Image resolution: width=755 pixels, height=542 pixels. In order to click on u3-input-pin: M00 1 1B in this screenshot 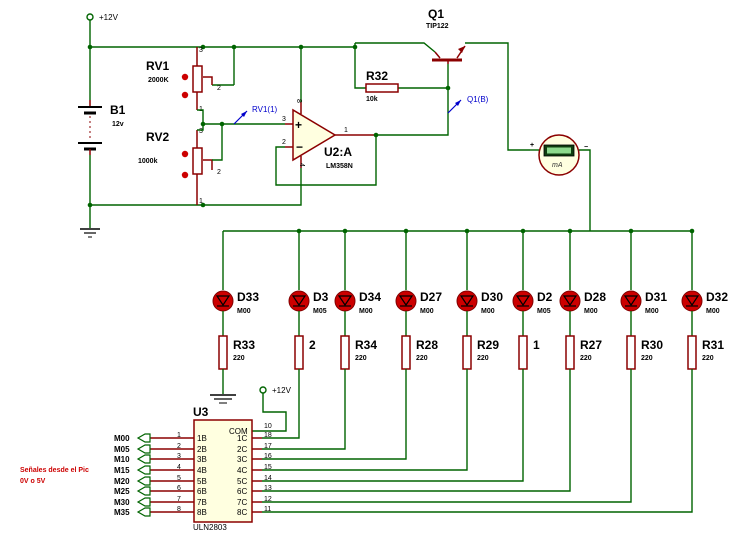, I will do `click(160, 437)`.